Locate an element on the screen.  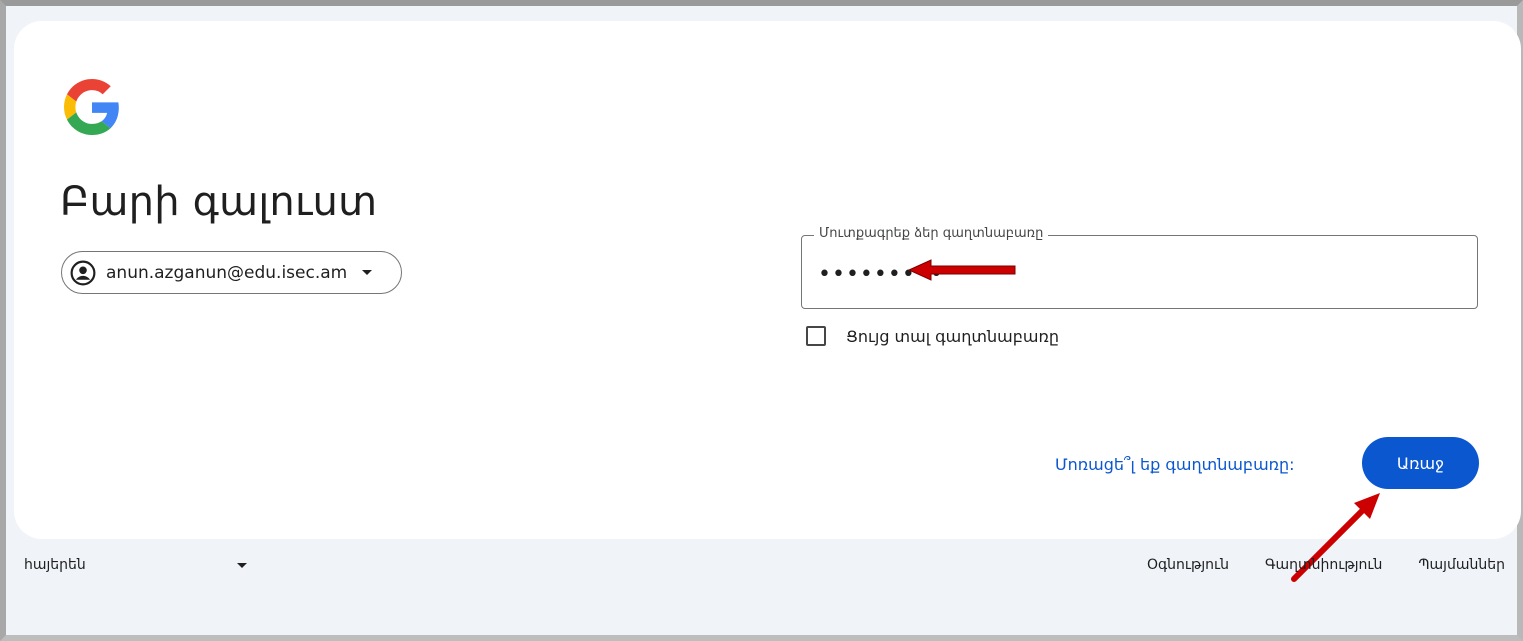
account-email: anun.azganun@edu.isec.am is located at coordinates (227, 272).